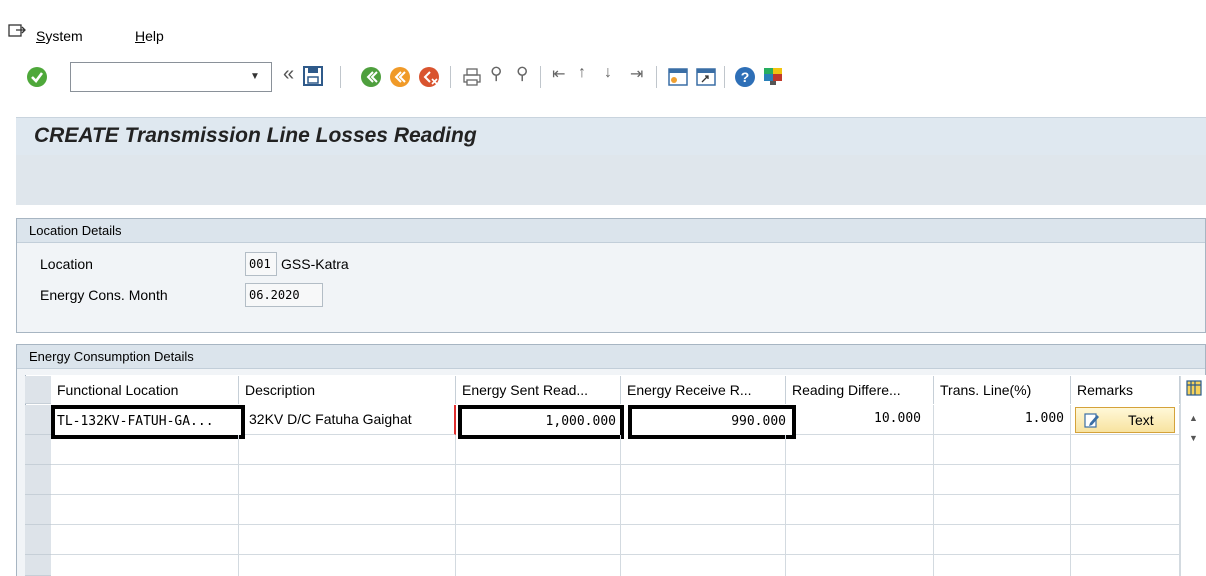 The height and width of the screenshot is (576, 1206). Describe the element at coordinates (865, 420) in the screenshot. I see `reading-difference-cell: 10.000` at that location.